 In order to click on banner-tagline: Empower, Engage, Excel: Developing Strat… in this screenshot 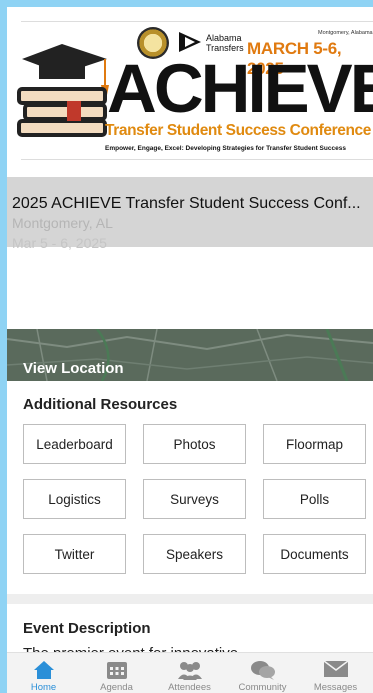, I will do `click(225, 148)`.